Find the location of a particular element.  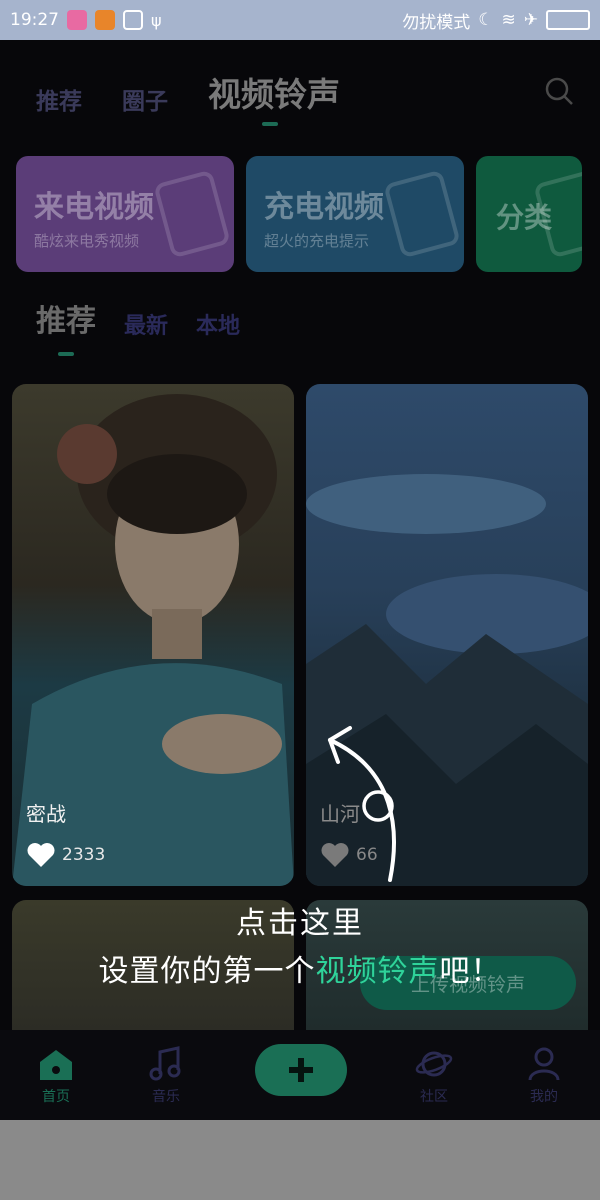

battery-icon is located at coordinates (568, 20).